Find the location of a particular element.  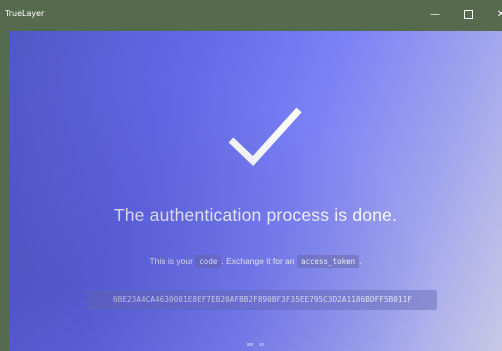

access-token-keyword: access_token is located at coordinates (328, 261).